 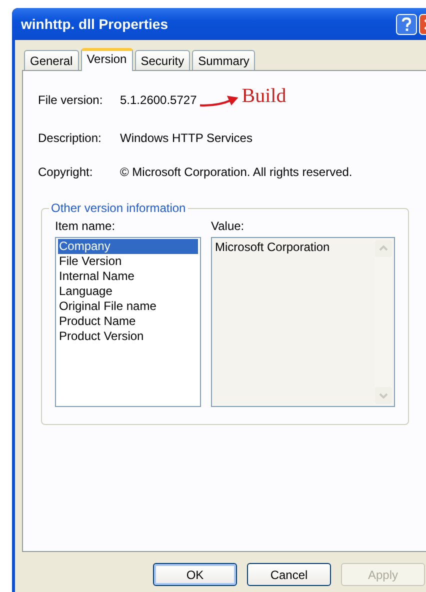 What do you see at coordinates (128, 246) in the screenshot?
I see `list-item: Company` at bounding box center [128, 246].